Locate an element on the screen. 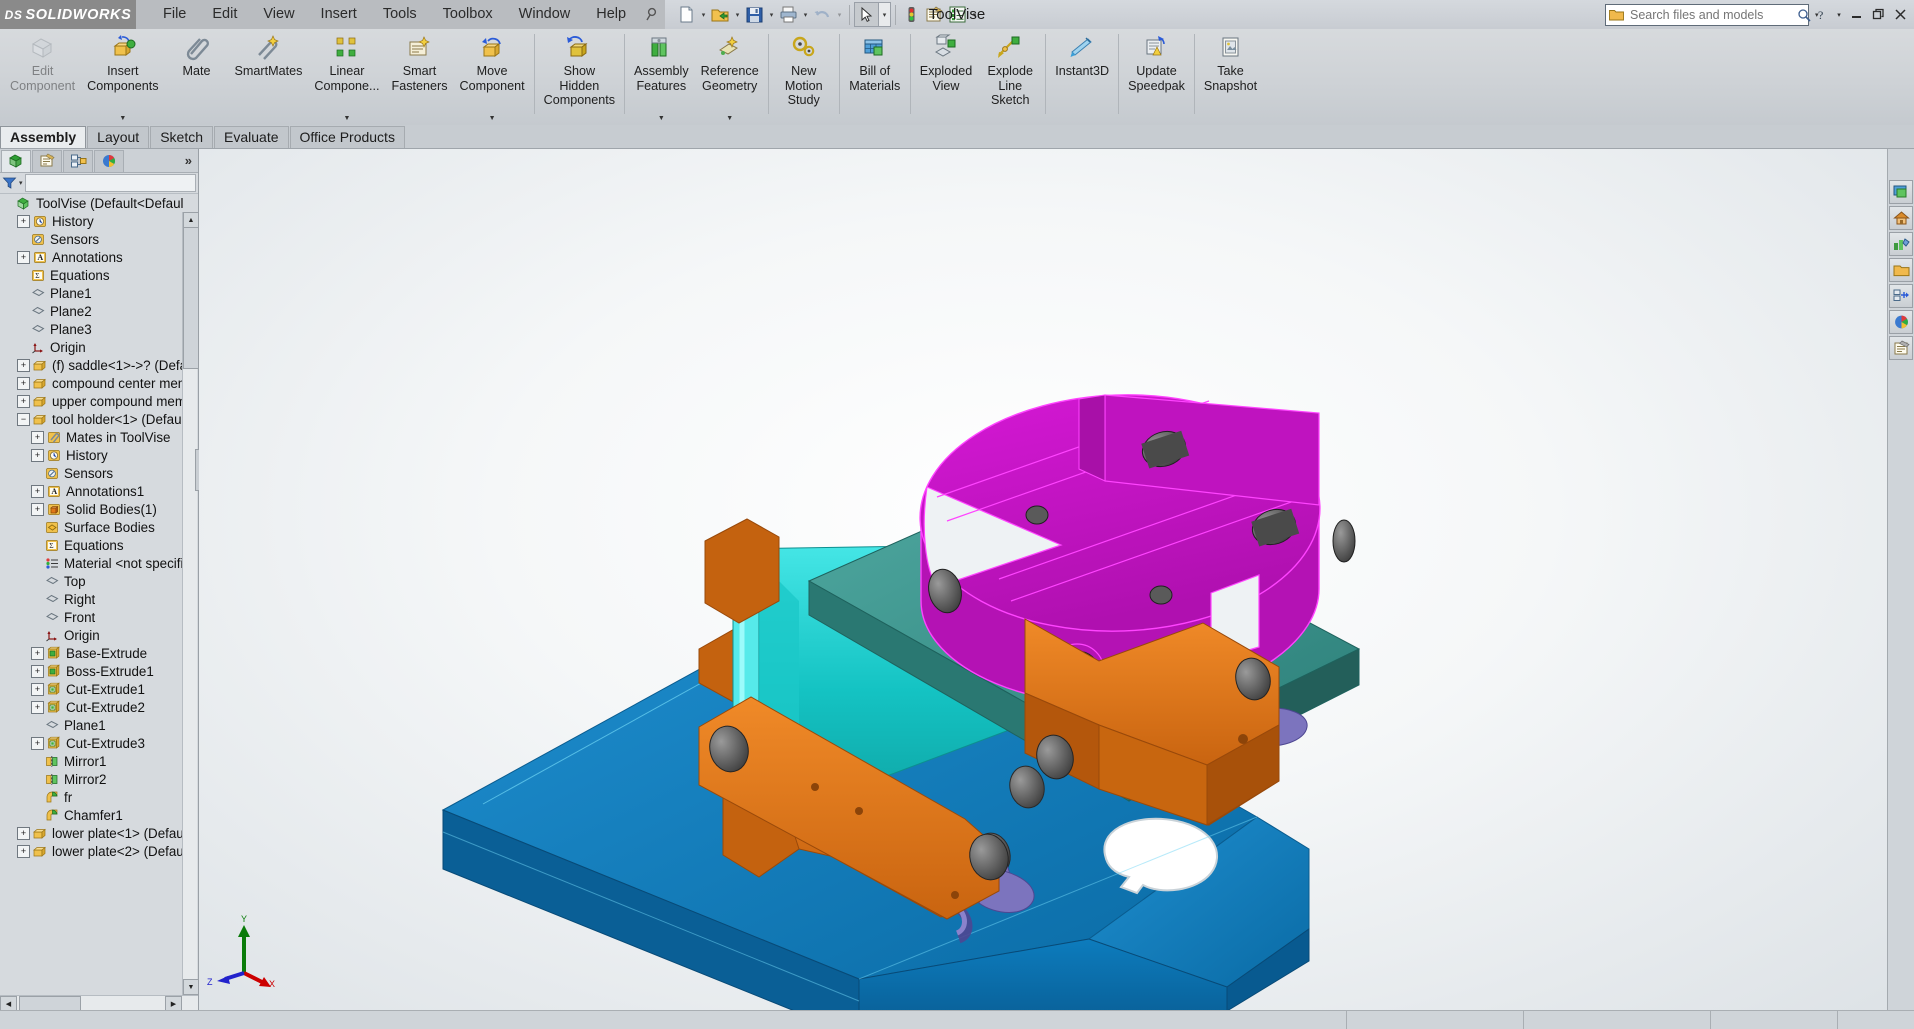  custom-properties-icon is located at coordinates (1901, 348).